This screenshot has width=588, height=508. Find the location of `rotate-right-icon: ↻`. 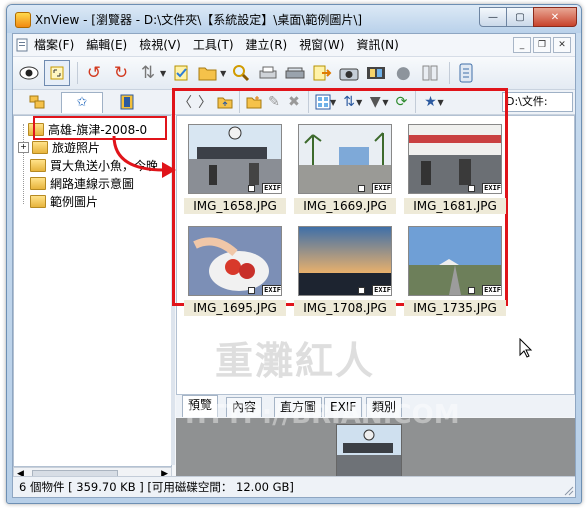

rotate-right-icon: ↻ is located at coordinates (121, 73).